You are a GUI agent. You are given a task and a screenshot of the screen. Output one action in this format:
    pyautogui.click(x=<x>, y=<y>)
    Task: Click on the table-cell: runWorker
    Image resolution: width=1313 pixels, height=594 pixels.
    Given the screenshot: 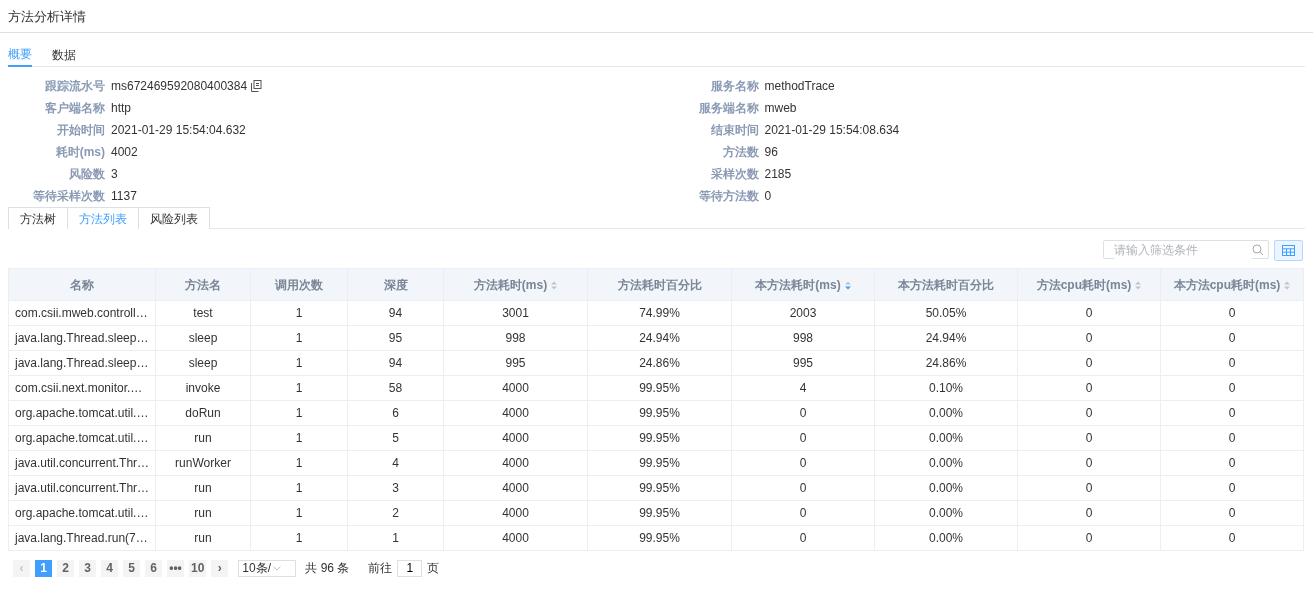 What is the action you would take?
    pyautogui.click(x=203, y=463)
    